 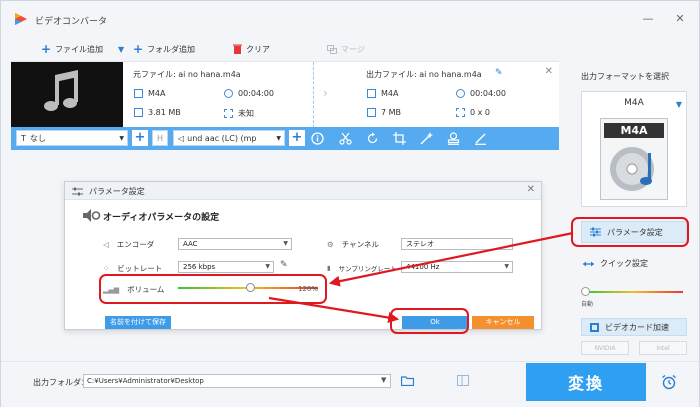 I want to click on channel-value: ステレオ, so click(x=420, y=244).